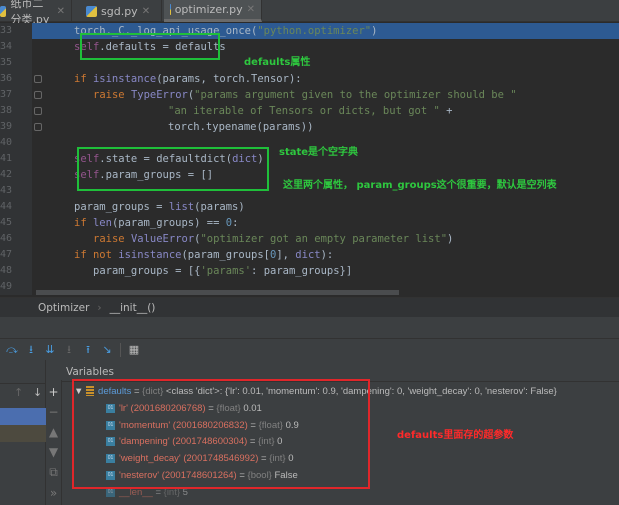 The width and height of the screenshot is (619, 505). I want to click on line-number: 38, so click(6, 110).